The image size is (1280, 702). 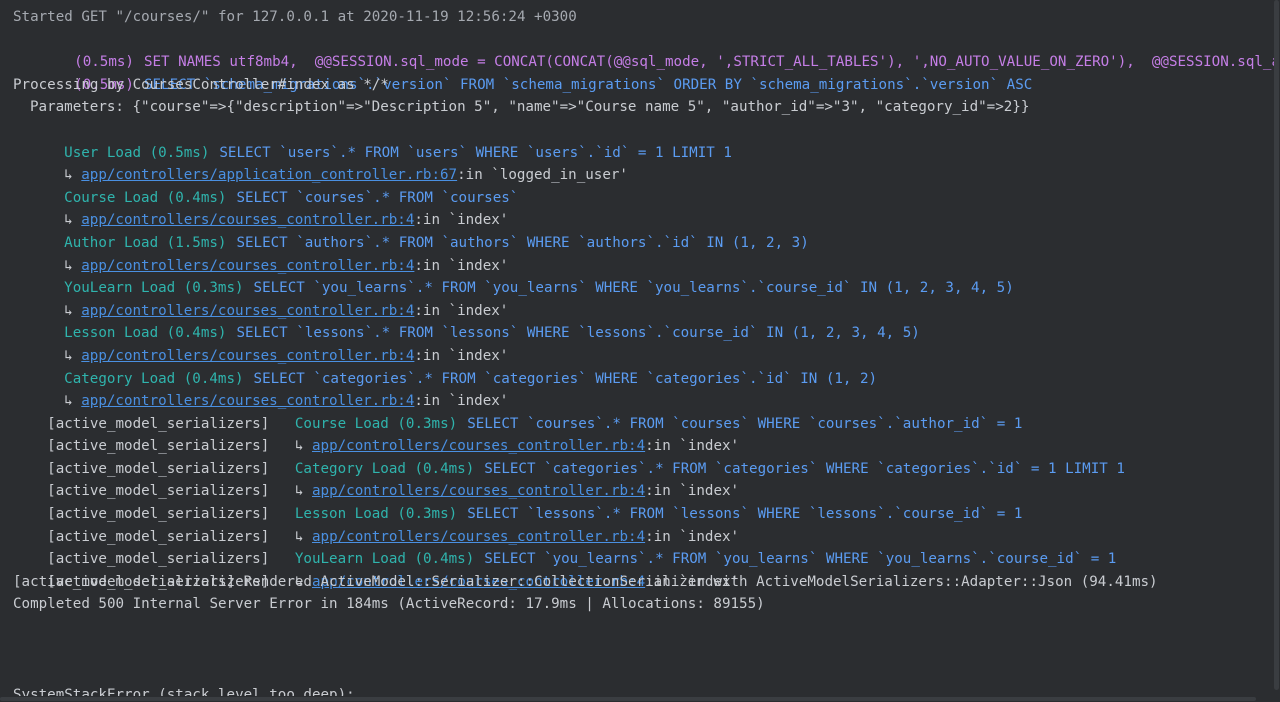 What do you see at coordinates (628, 699) in the screenshot?
I see `horizontal-scrollbar-thumb` at bounding box center [628, 699].